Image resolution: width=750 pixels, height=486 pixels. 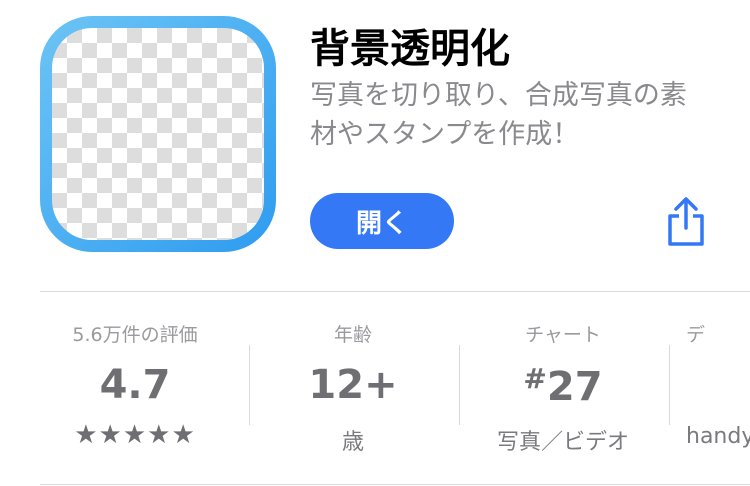 I want to click on age-info: 年齢 12+ 歳, so click(x=353, y=387).